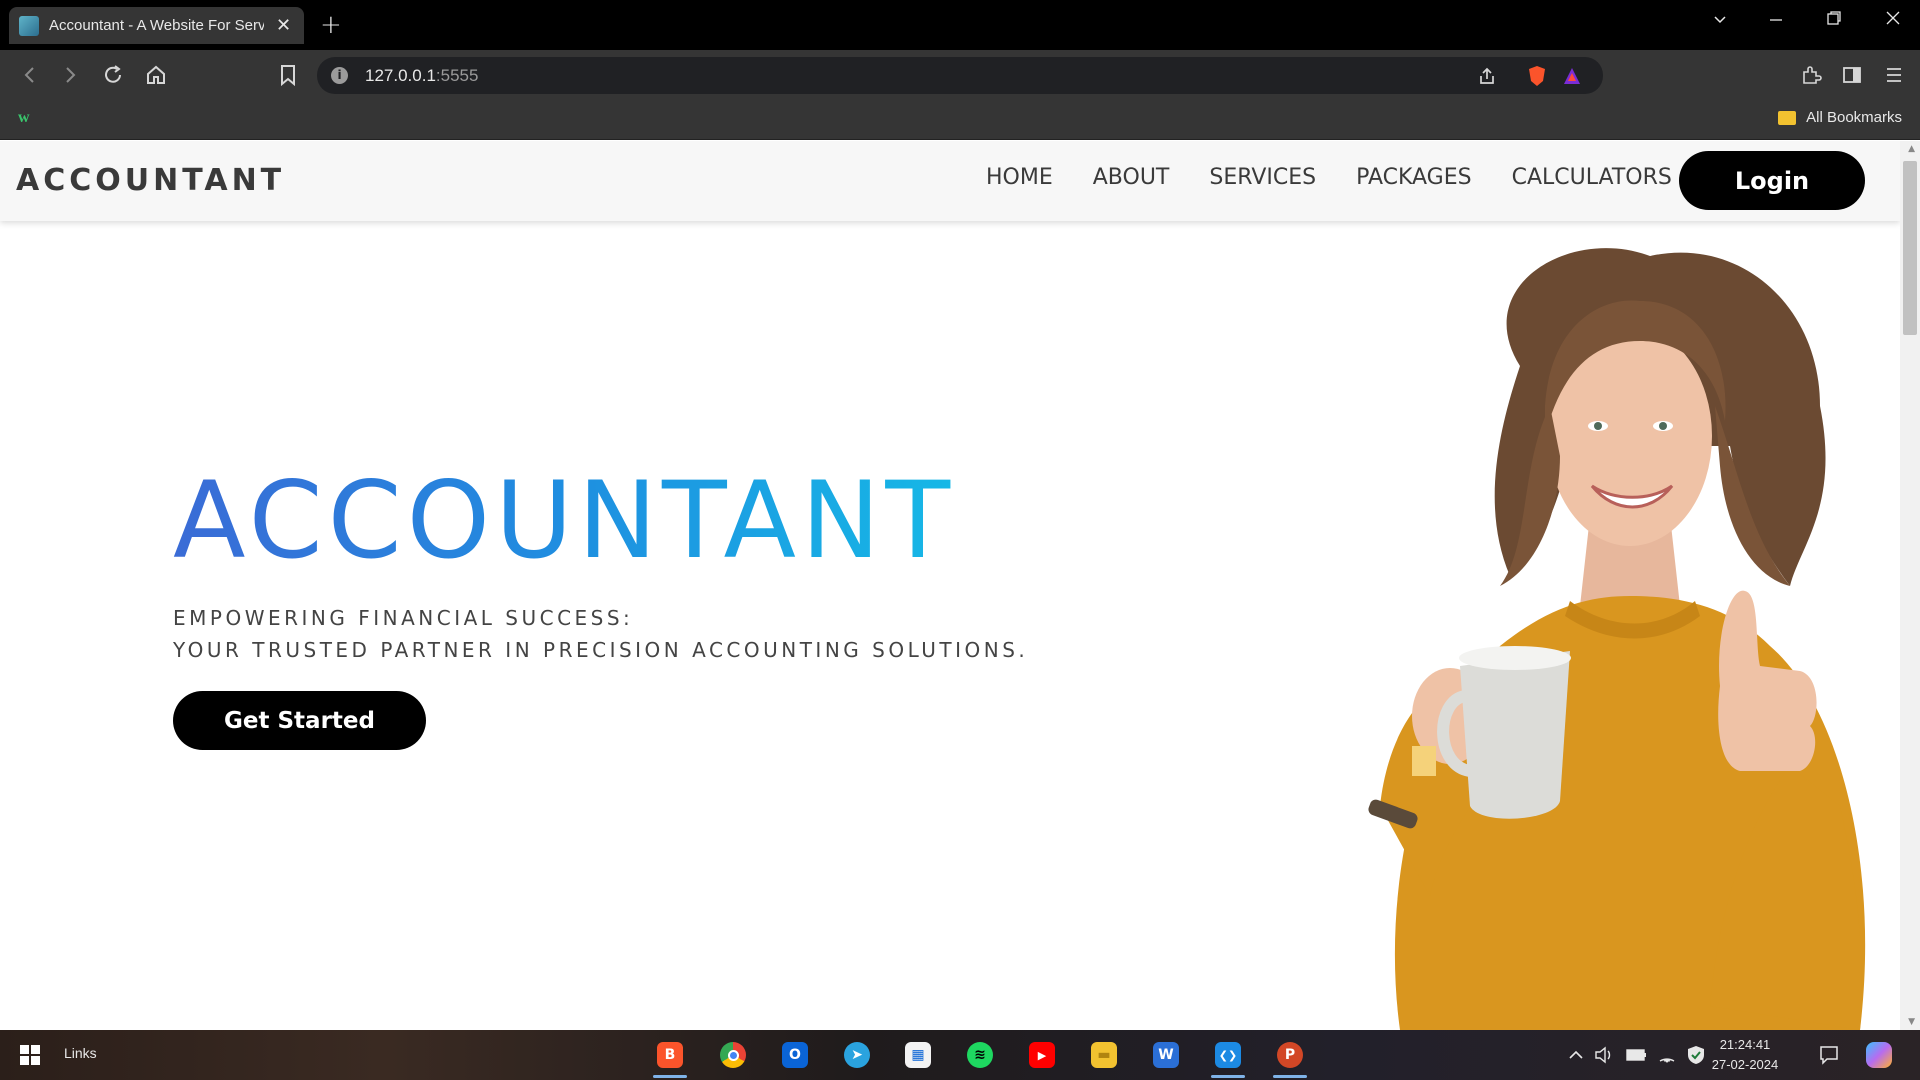 This screenshot has width=1920, height=1080. I want to click on all-bookmarks-button: All Bookmarks, so click(1840, 117).